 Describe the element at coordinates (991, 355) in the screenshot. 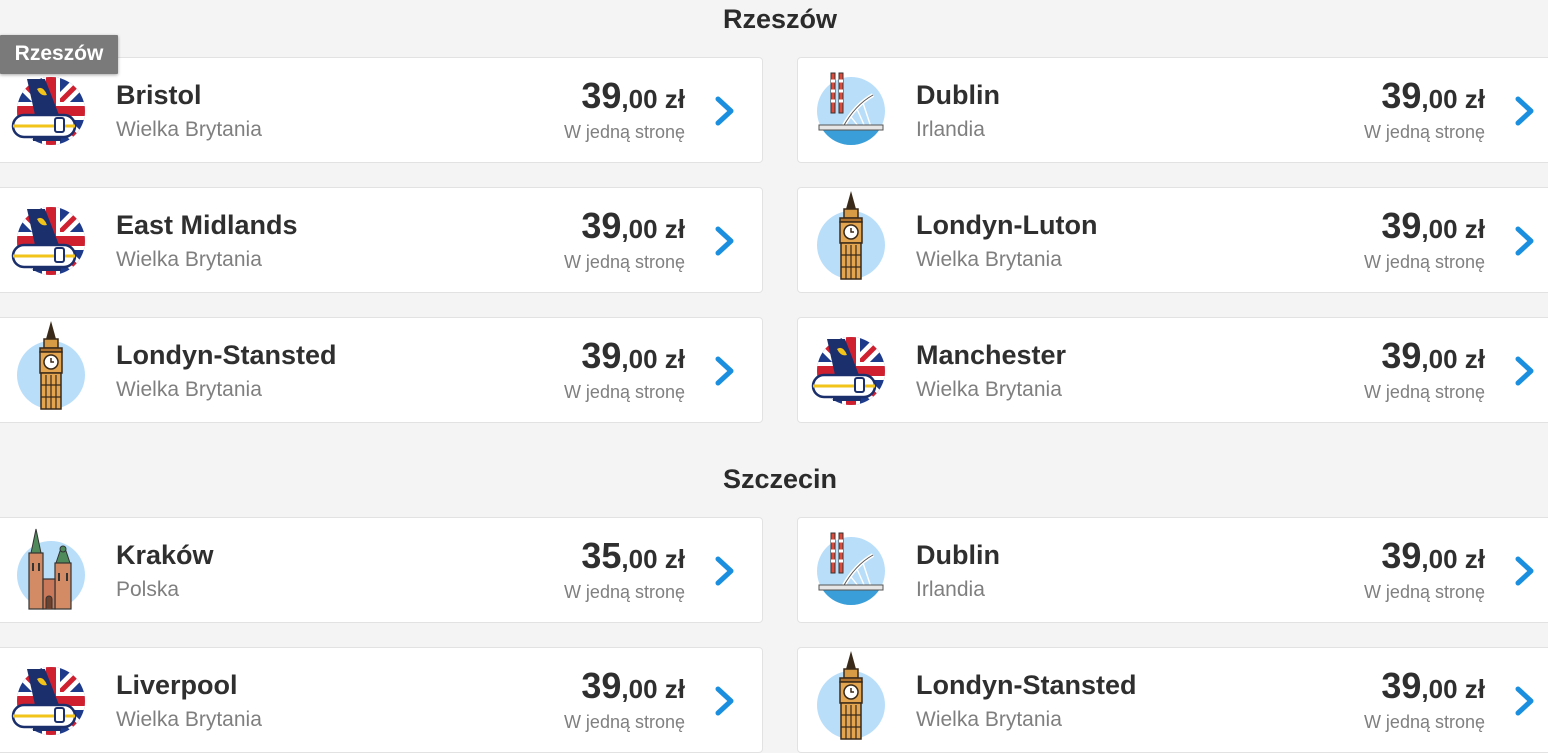

I see `destination-city: Manchester` at that location.